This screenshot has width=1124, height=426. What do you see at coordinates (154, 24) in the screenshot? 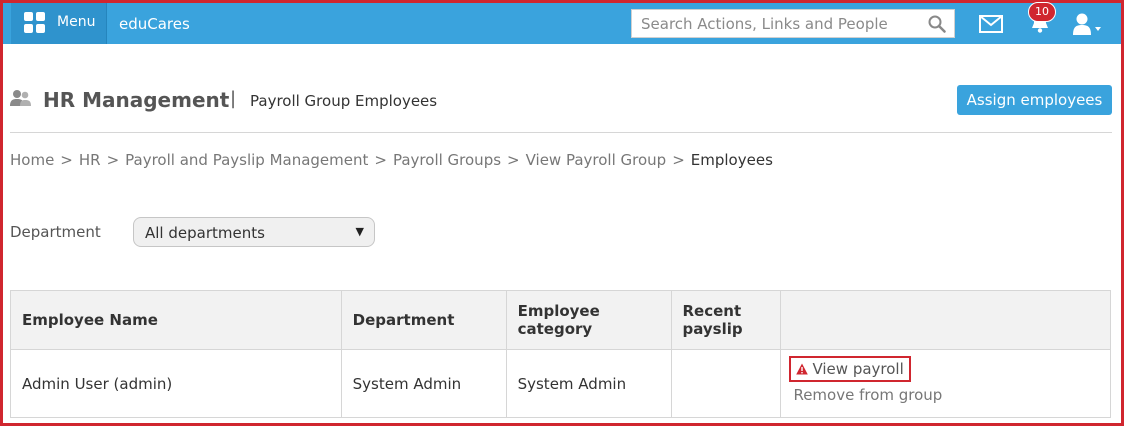
I see `brand-link: eduCares` at bounding box center [154, 24].